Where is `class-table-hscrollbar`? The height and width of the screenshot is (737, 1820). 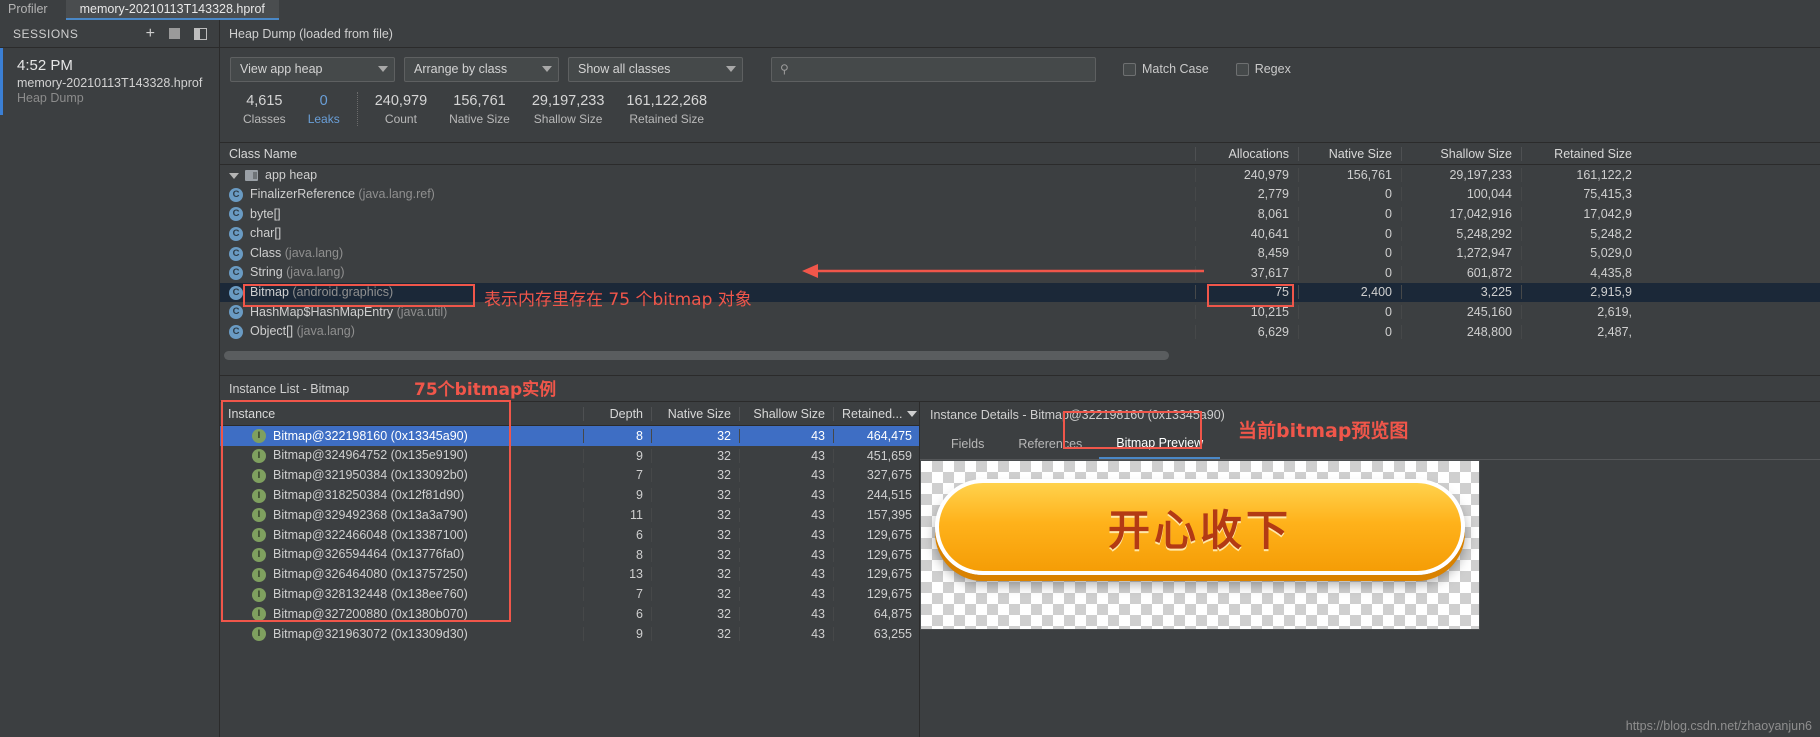 class-table-hscrollbar is located at coordinates (696, 355).